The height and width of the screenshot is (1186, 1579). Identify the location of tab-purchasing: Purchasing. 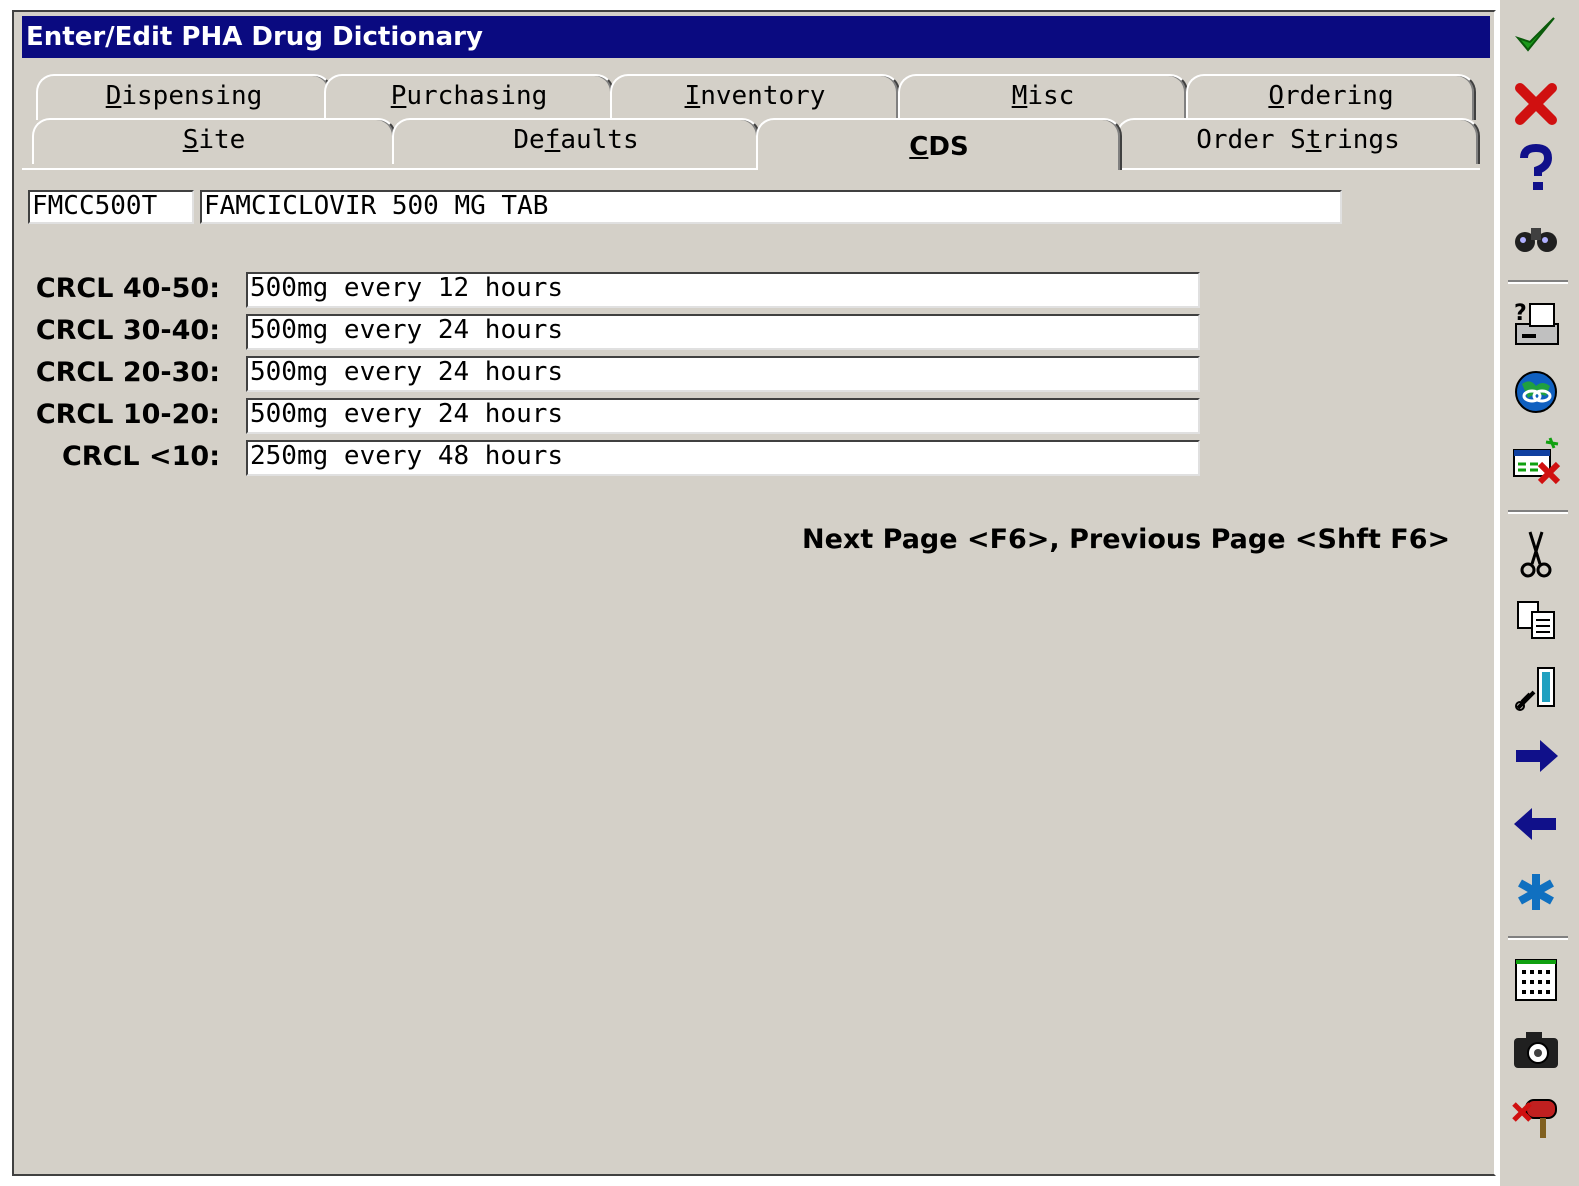
(469, 97).